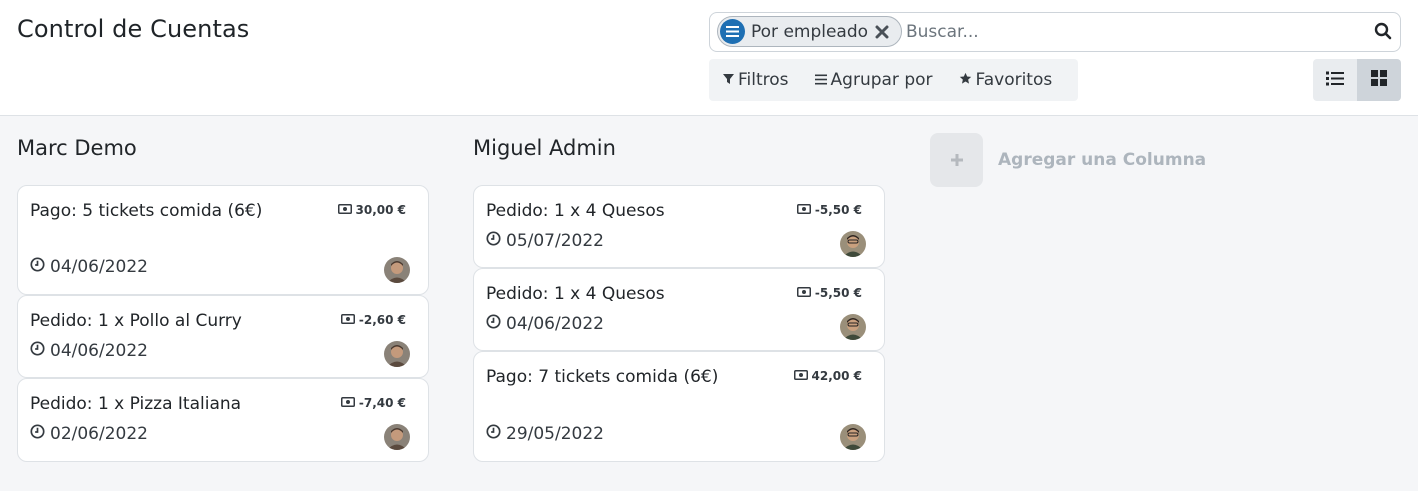  What do you see at coordinates (1102, 160) in the screenshot?
I see `add-column-label: Agregar una Columna` at bounding box center [1102, 160].